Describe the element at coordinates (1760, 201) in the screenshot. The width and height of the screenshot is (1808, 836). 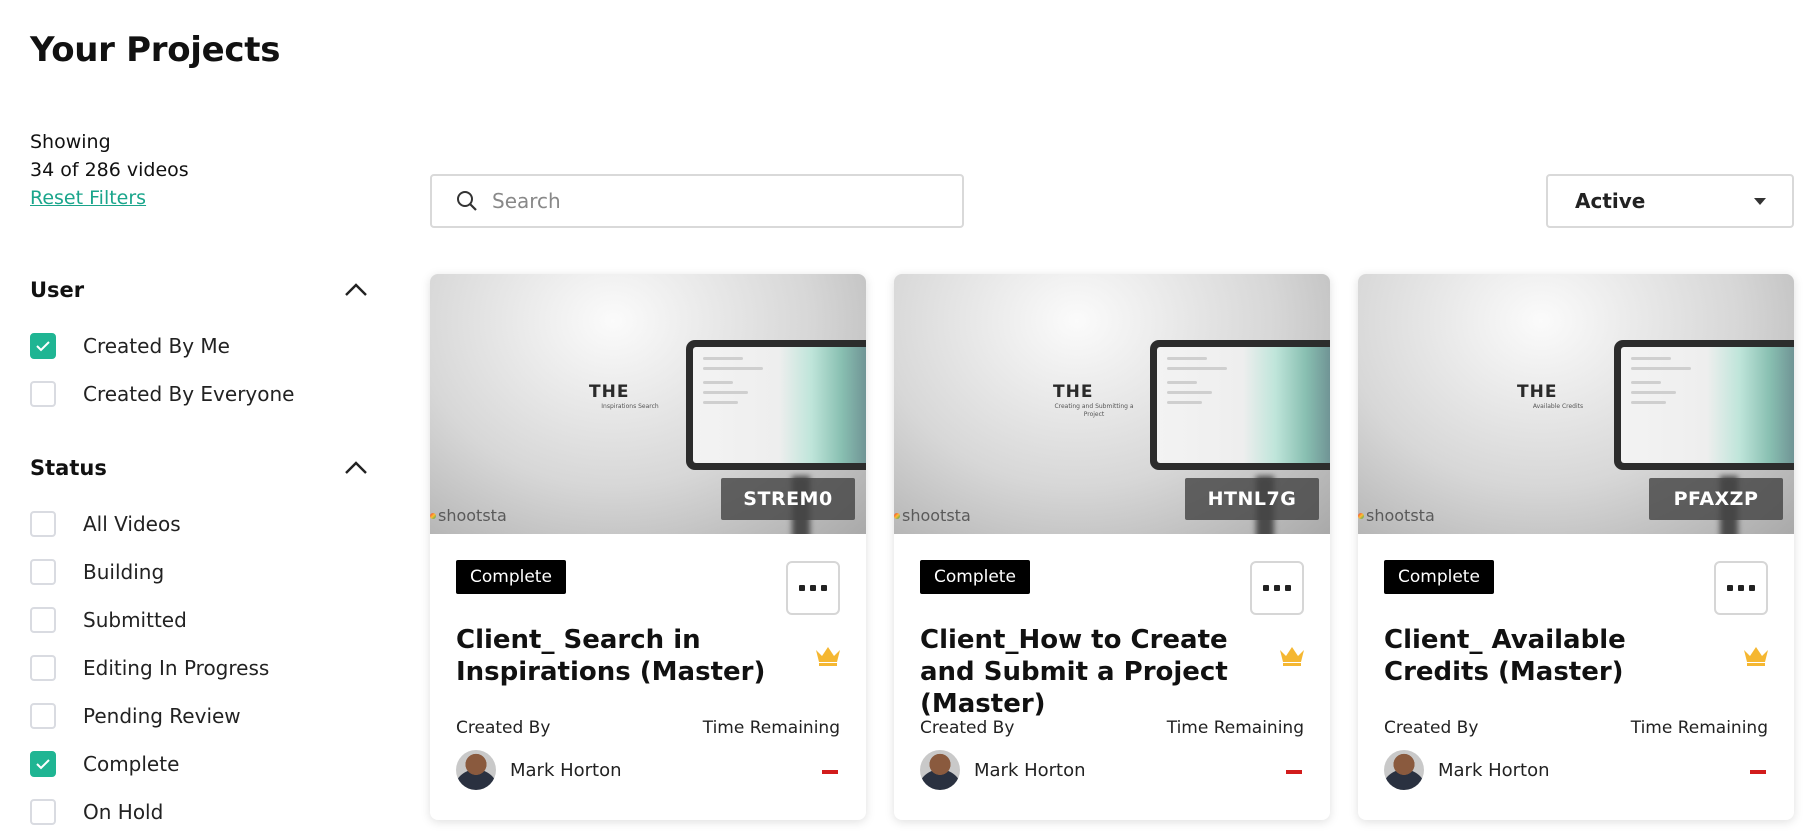
I see `caret-down-icon` at that location.